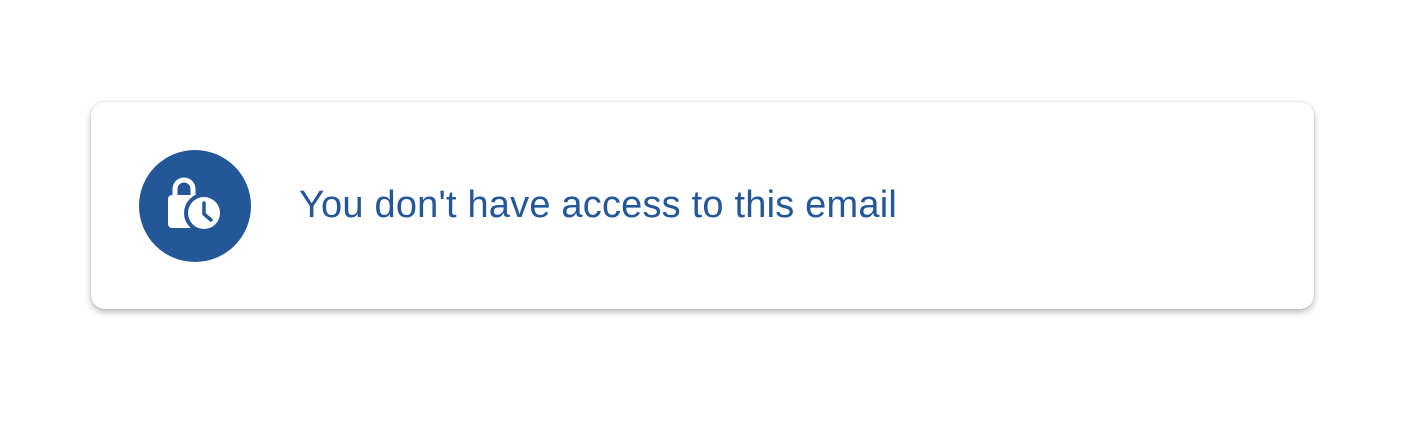 The height and width of the screenshot is (421, 1414). Describe the element at coordinates (598, 205) in the screenshot. I see `access-message: You don't have access to this email` at that location.